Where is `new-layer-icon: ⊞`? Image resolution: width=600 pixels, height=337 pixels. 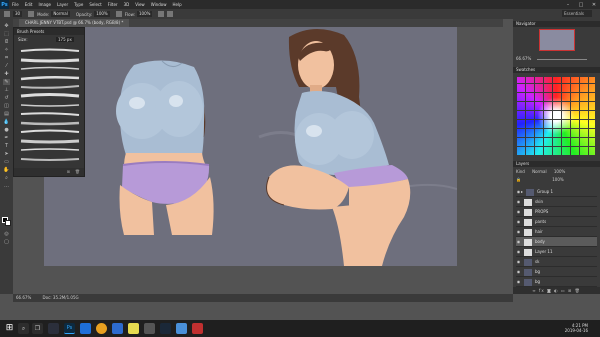 new-layer-icon: ⊞ is located at coordinates (570, 290).